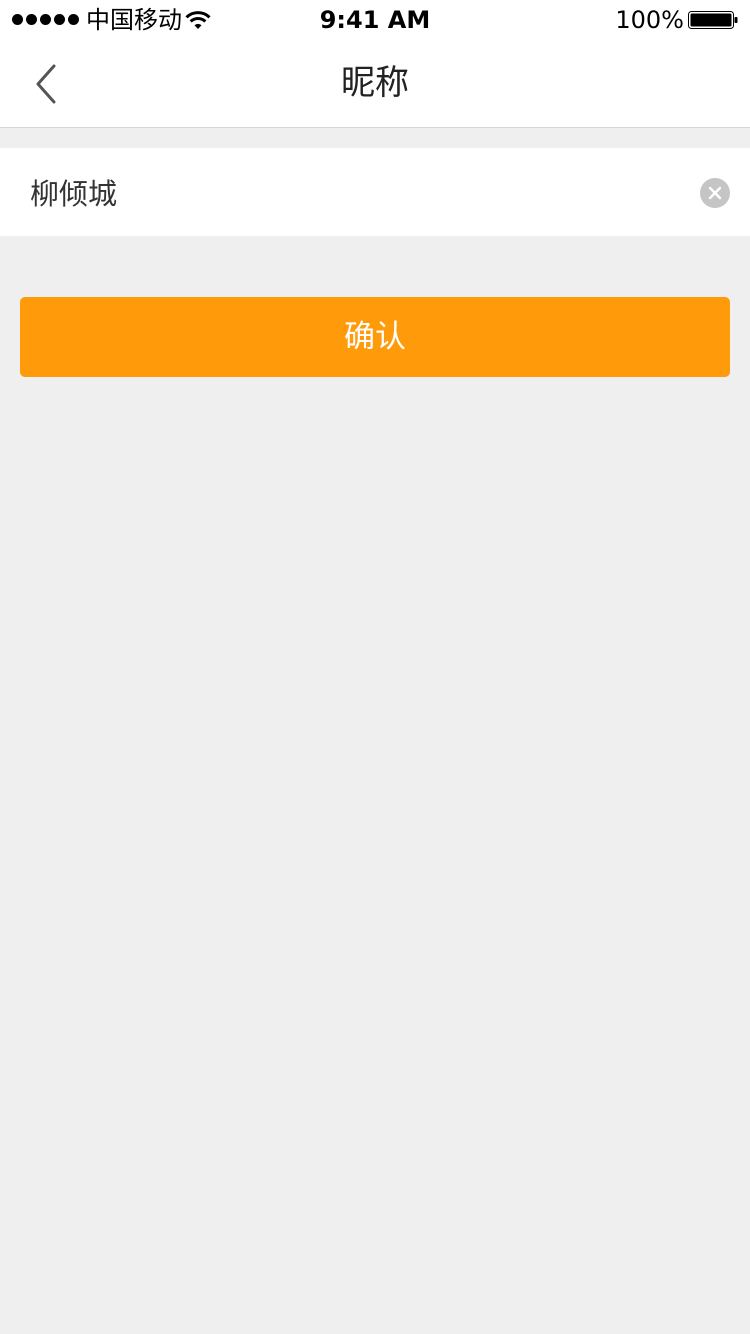 This screenshot has width=750, height=1334. Describe the element at coordinates (375, 20) in the screenshot. I see `status-bar: 中国移动 9:41 AM 100%` at that location.